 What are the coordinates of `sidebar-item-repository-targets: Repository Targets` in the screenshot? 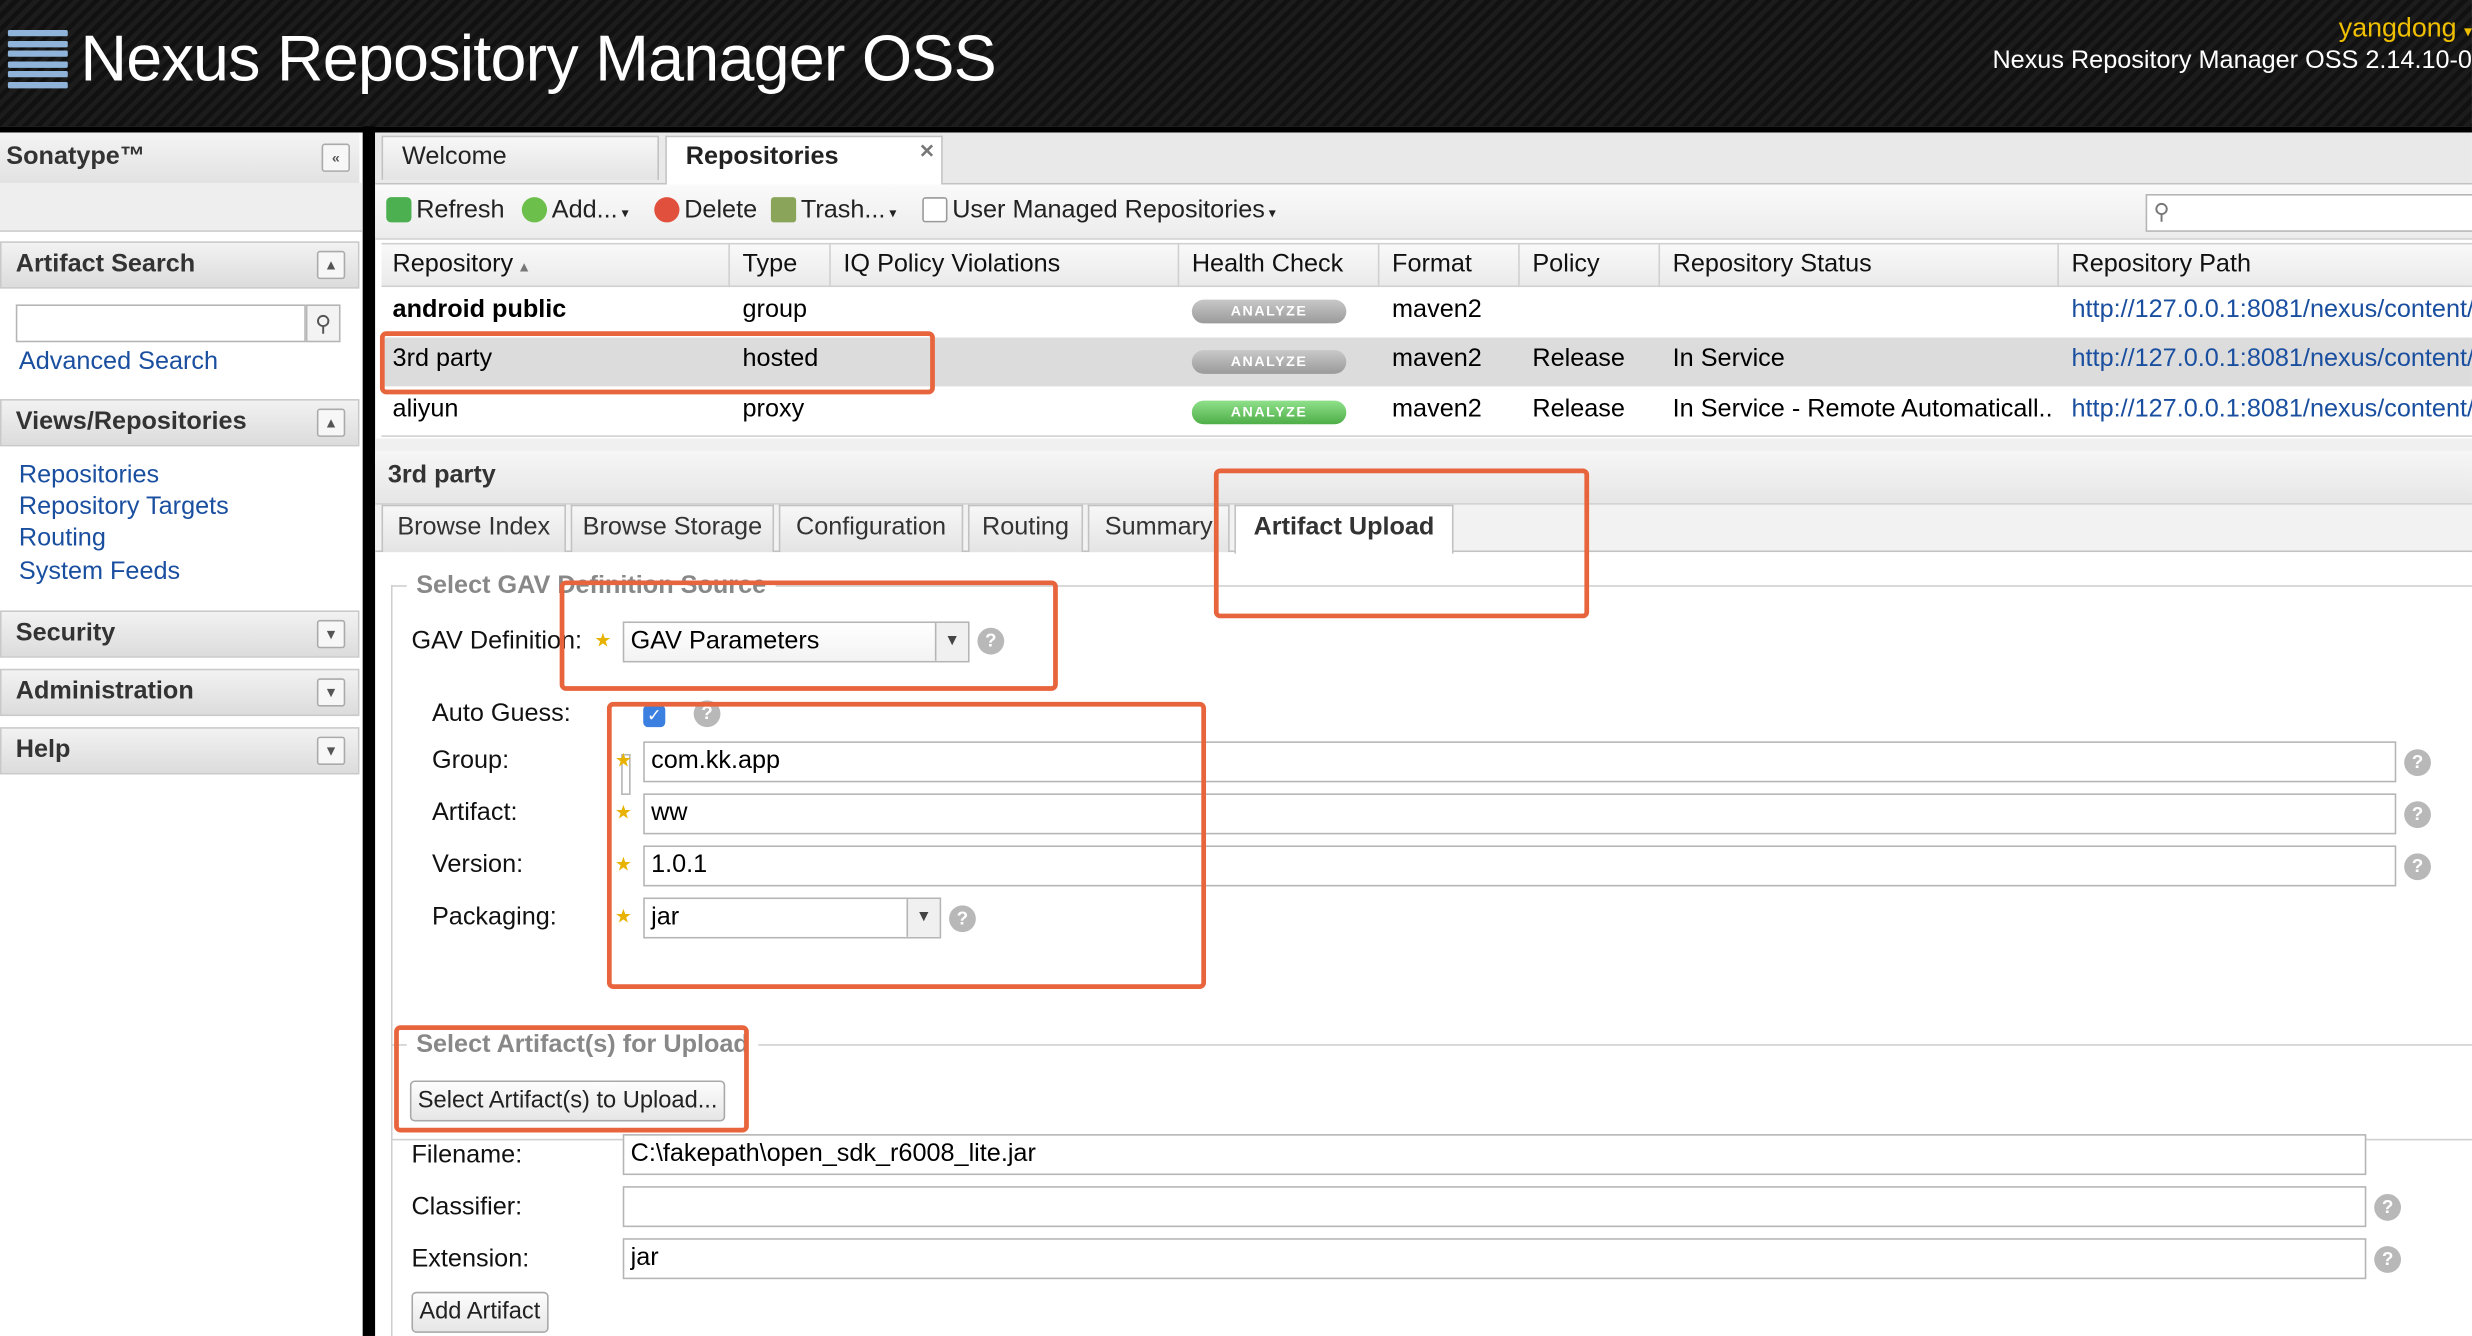 It's located at (124, 508).